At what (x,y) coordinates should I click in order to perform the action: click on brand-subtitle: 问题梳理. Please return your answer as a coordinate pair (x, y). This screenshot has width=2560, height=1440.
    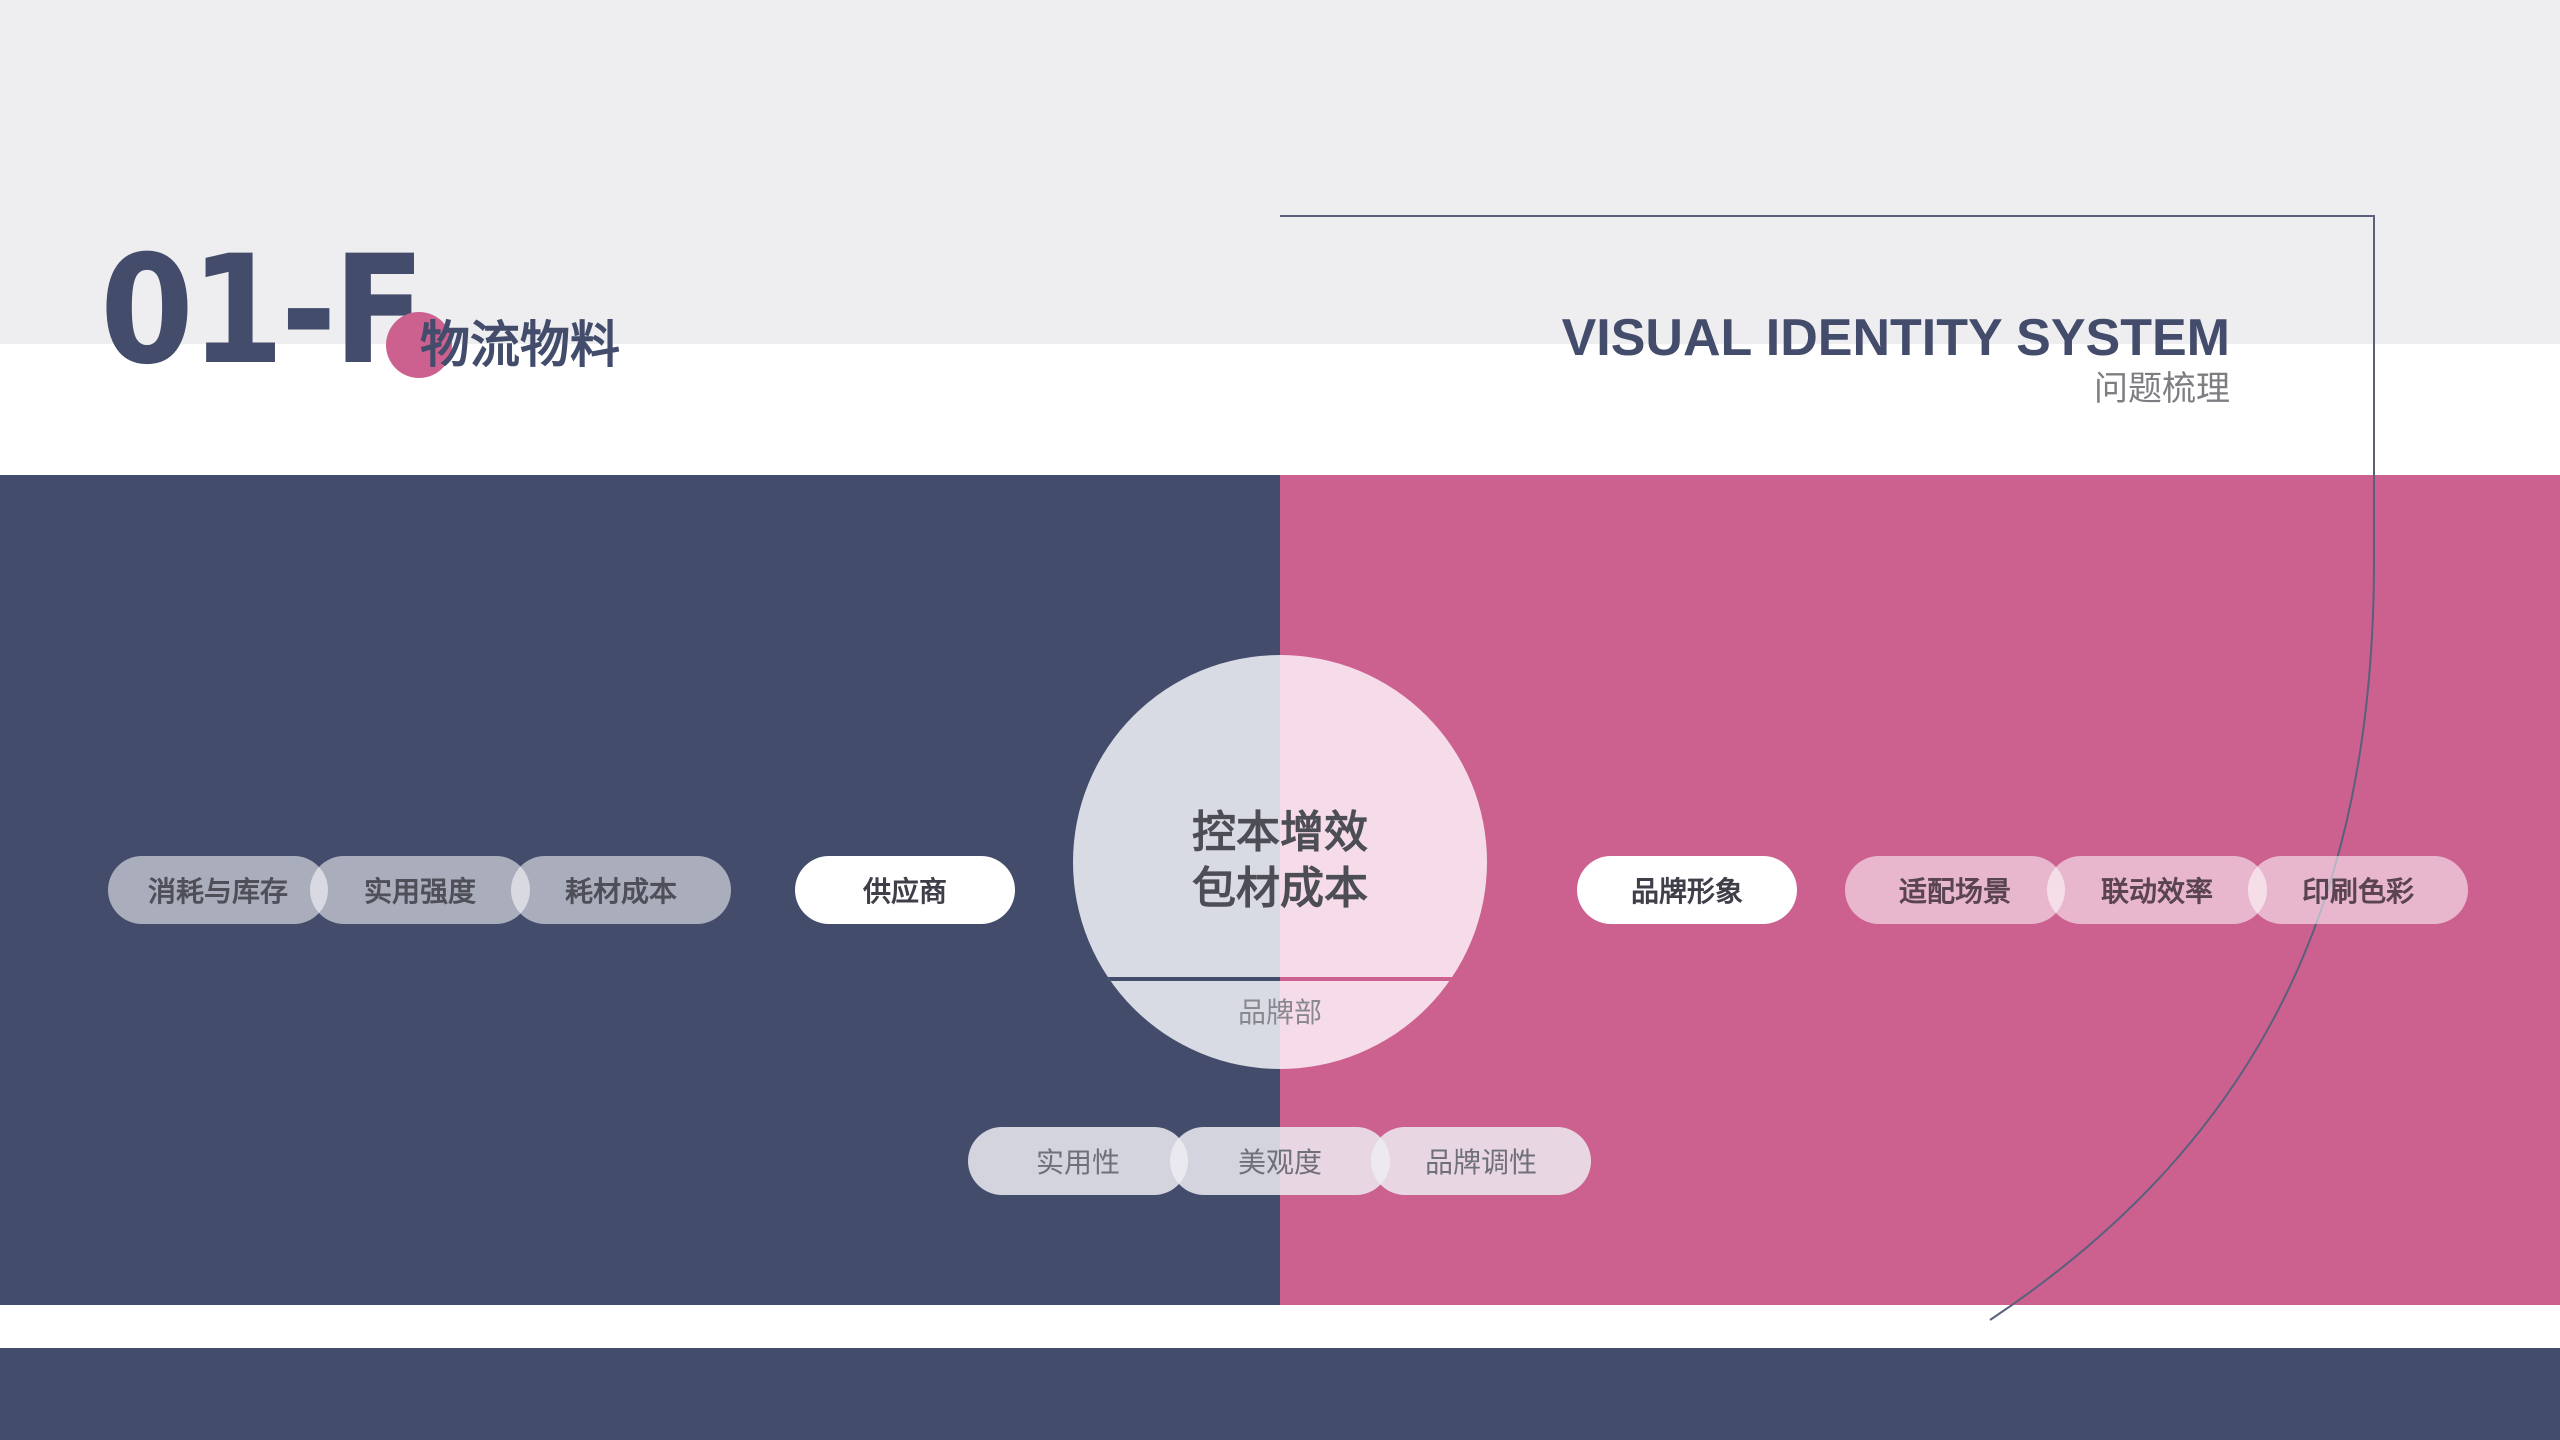
    Looking at the image, I should click on (2162, 389).